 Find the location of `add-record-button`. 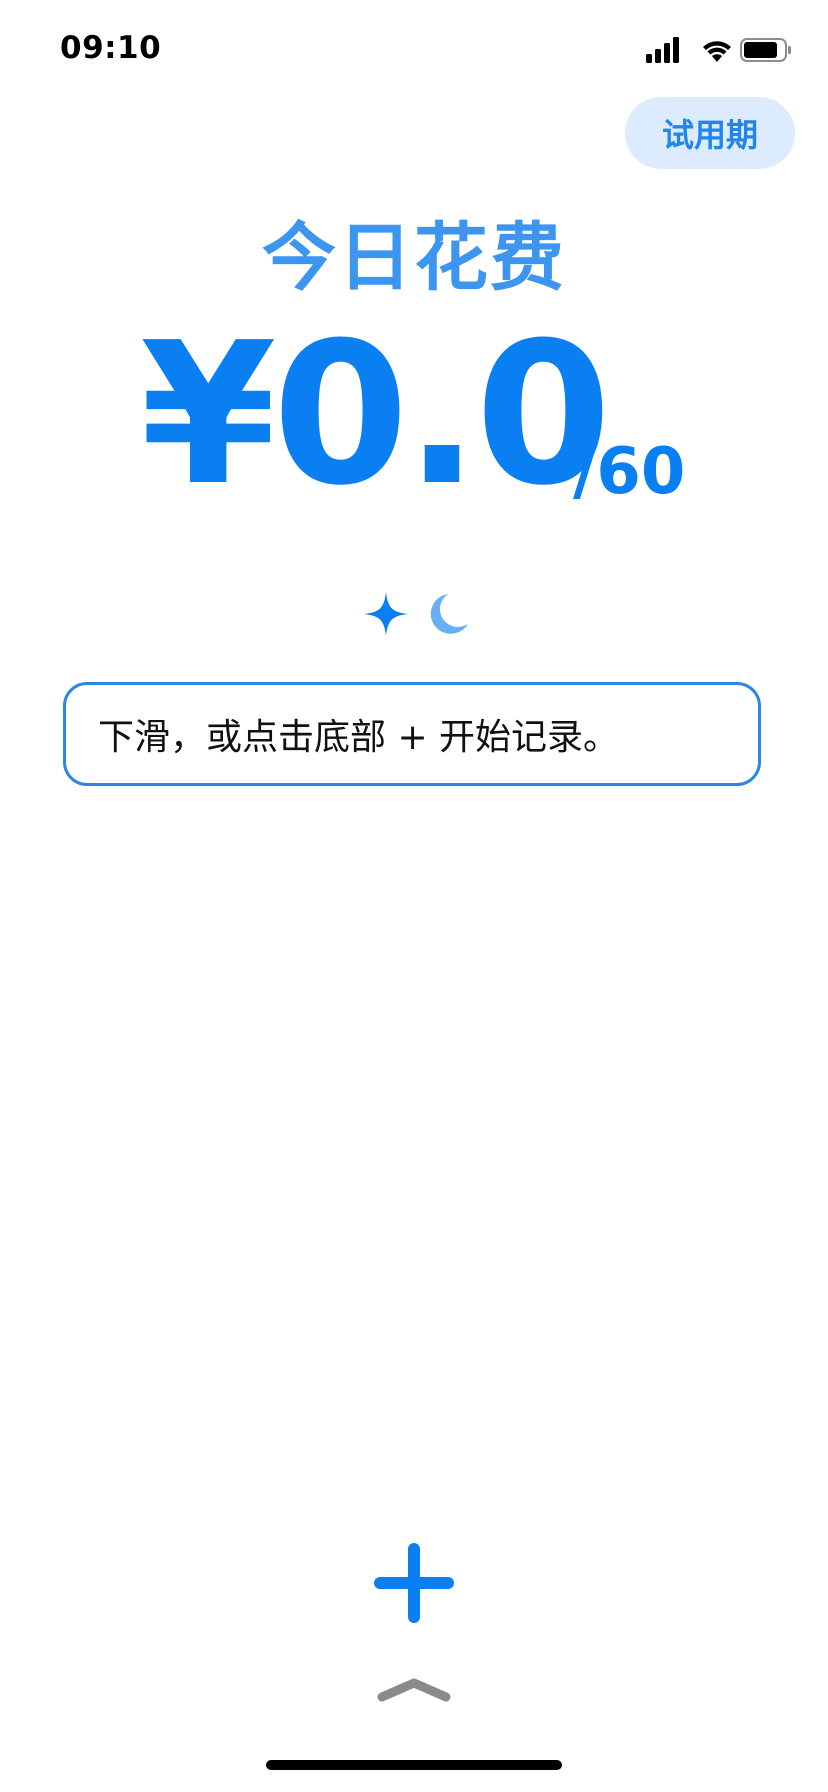

add-record-button is located at coordinates (414, 1583).